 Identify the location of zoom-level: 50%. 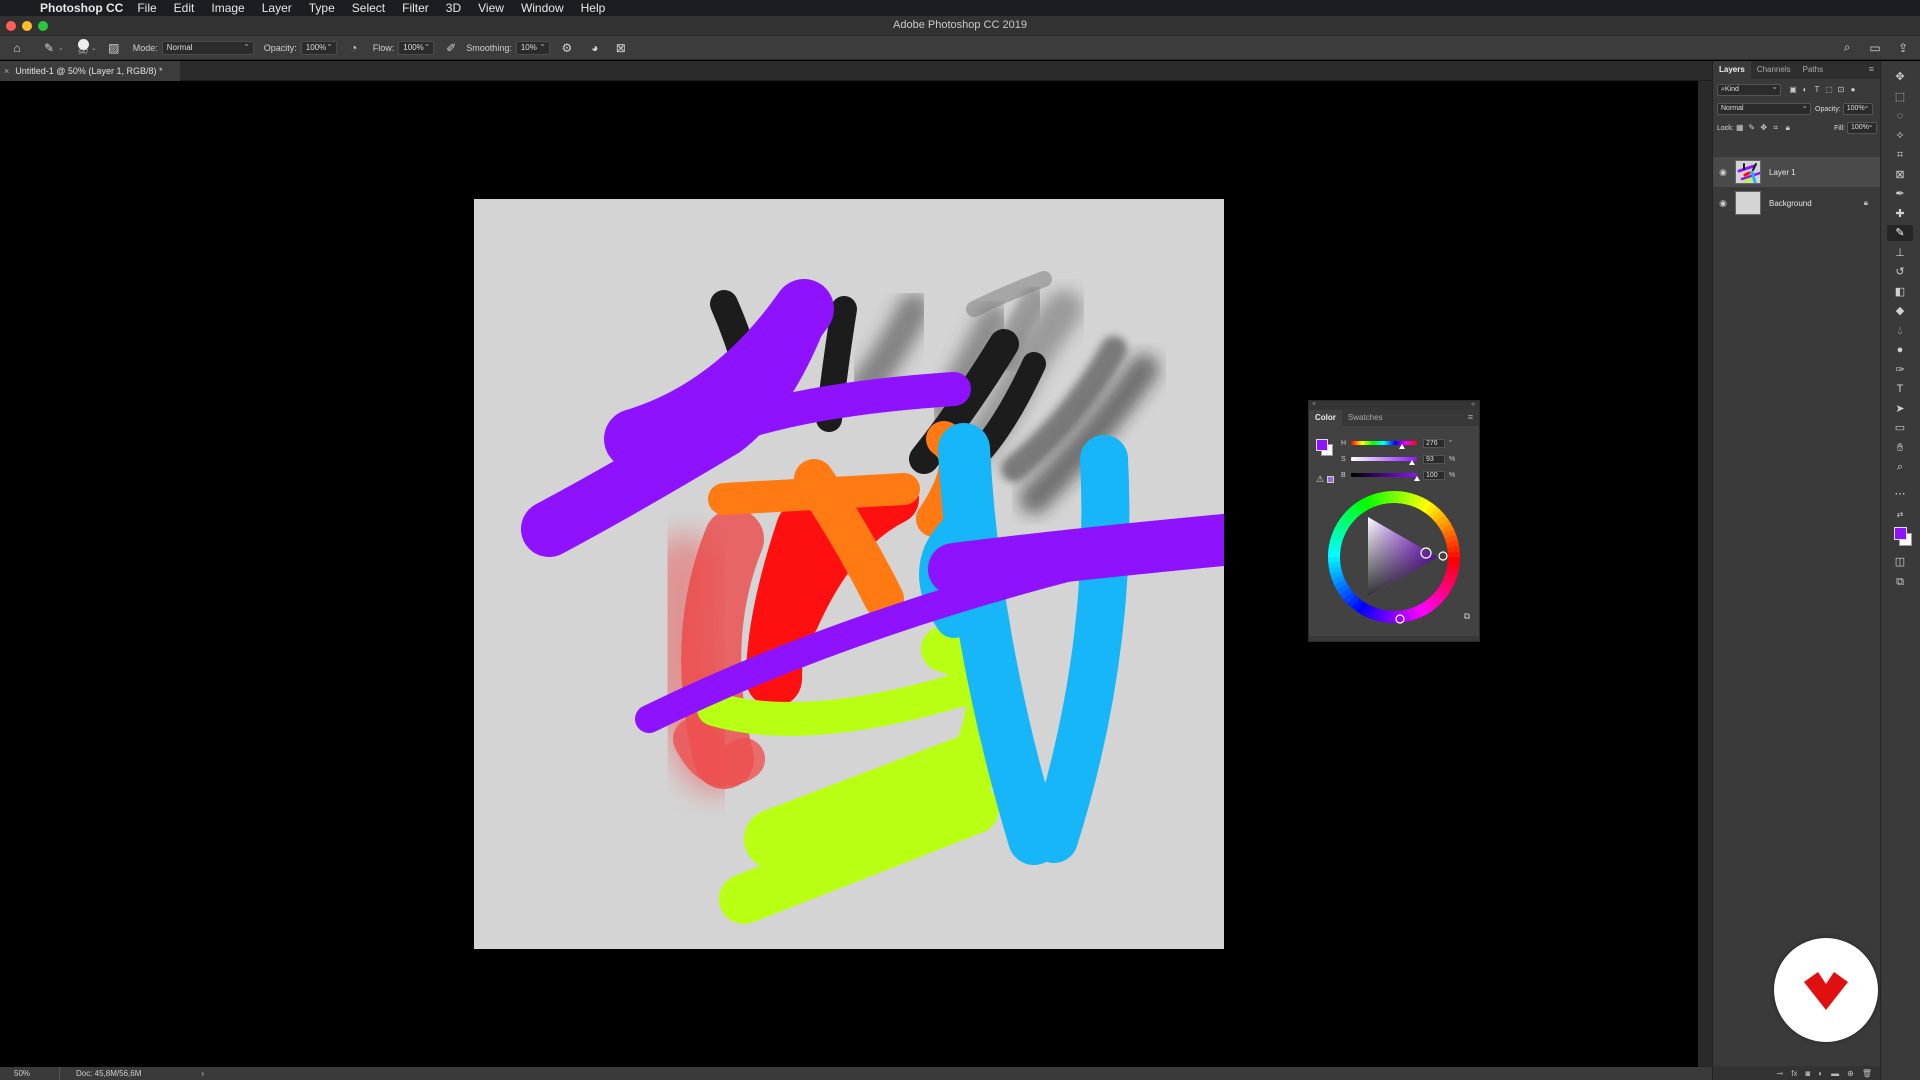
(30, 1073).